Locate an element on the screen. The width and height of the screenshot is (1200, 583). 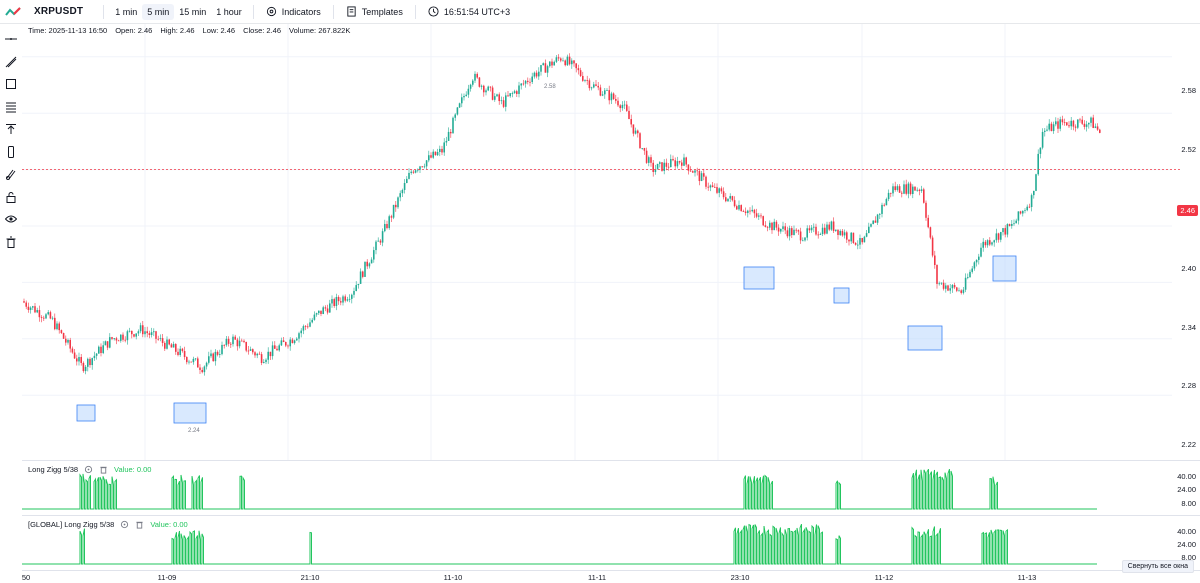
timeframe-1min: 1 min is located at coordinates (126, 12).